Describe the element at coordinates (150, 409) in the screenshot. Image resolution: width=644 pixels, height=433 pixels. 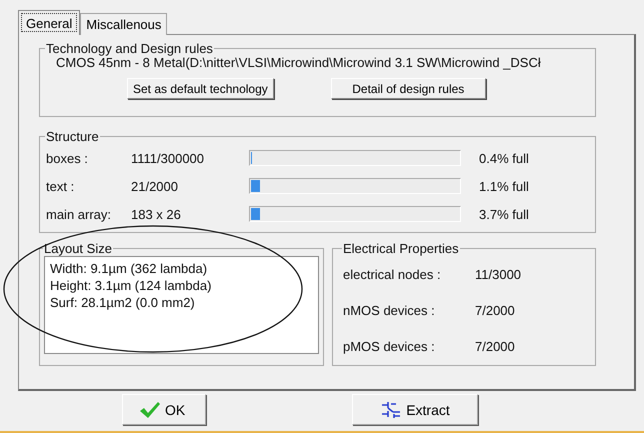
I see `check-icon` at that location.